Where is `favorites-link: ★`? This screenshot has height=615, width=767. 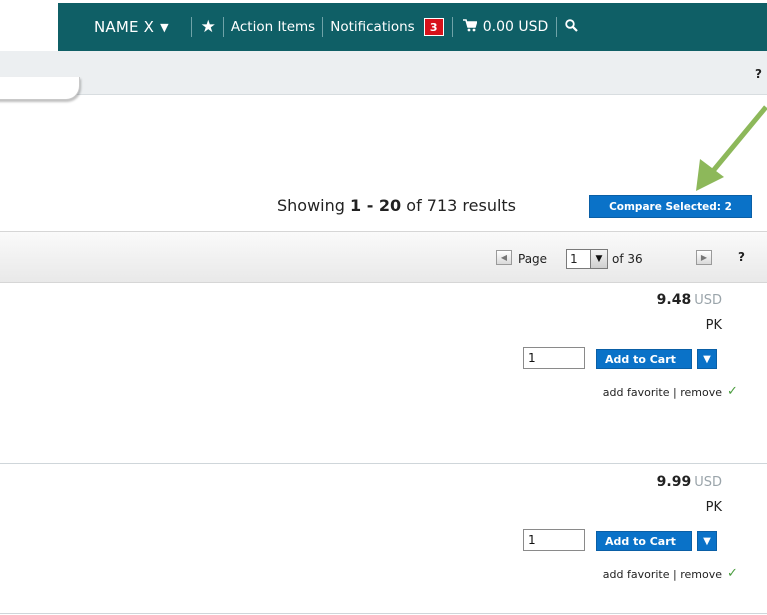 favorites-link: ★ is located at coordinates (207, 27).